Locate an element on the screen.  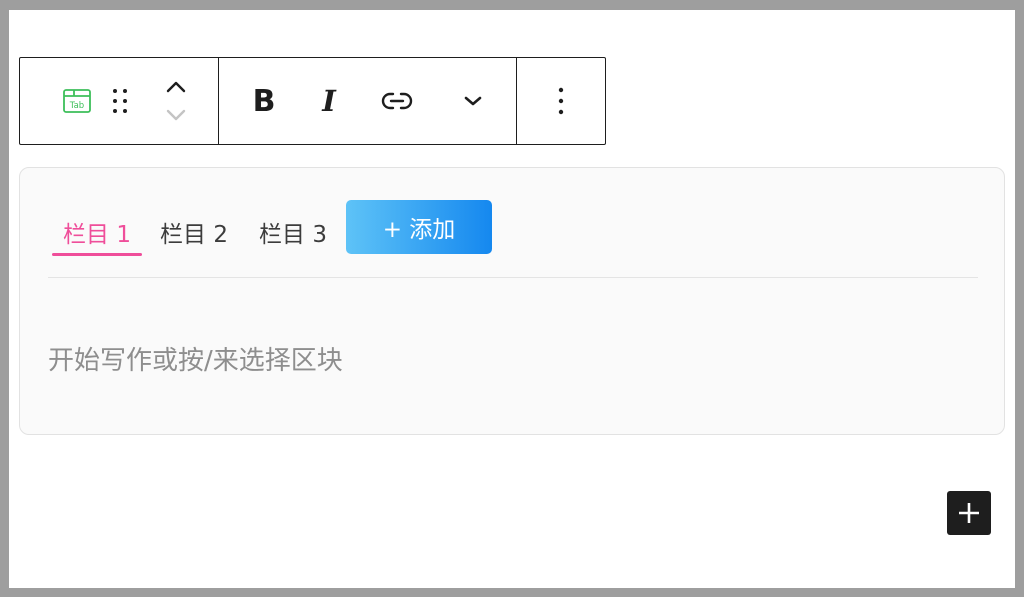
block-options-button is located at coordinates (561, 101).